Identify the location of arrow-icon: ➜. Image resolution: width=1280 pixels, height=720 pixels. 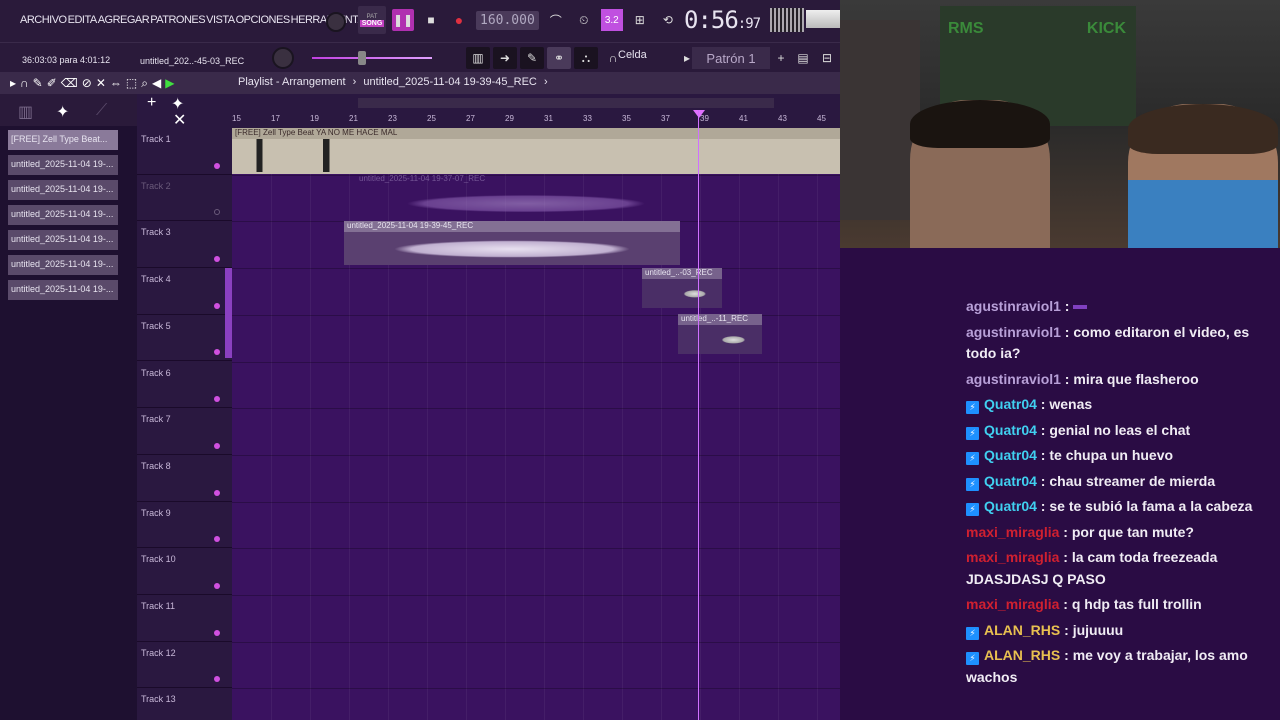
(505, 58).